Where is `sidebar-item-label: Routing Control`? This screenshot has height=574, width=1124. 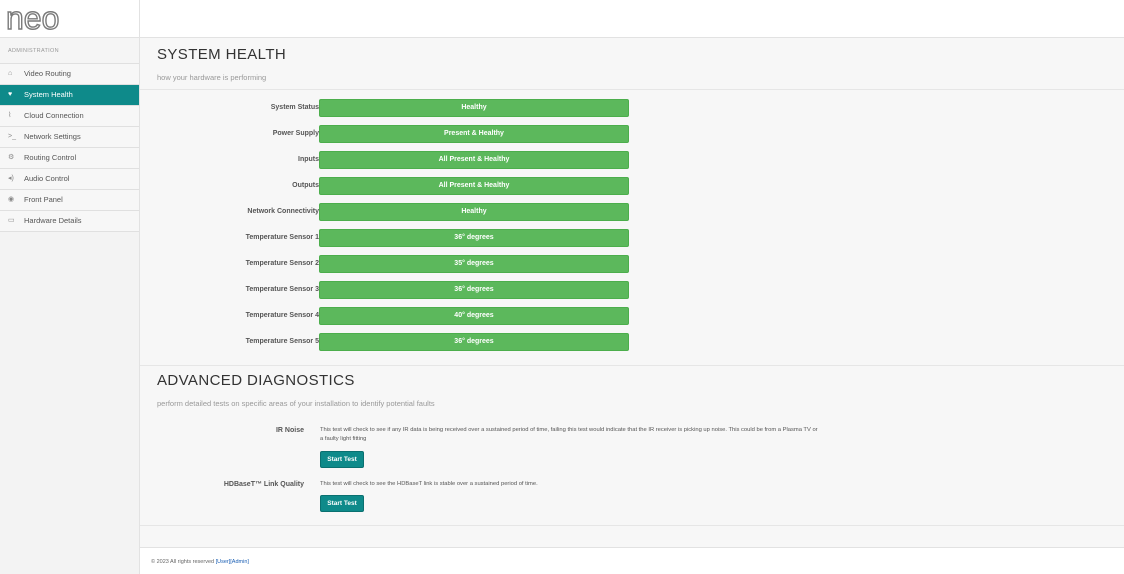
sidebar-item-label: Routing Control is located at coordinates (50, 157).